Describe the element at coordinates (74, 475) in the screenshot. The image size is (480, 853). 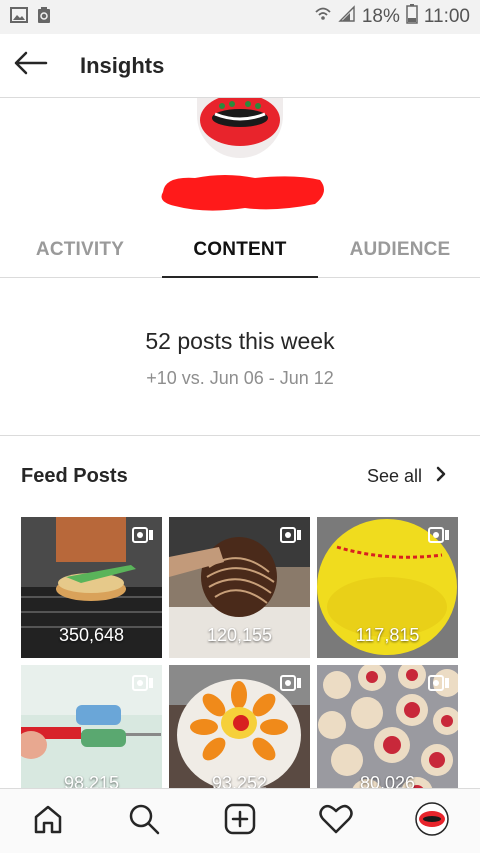
I see `feed-posts-title: Feed Posts` at that location.